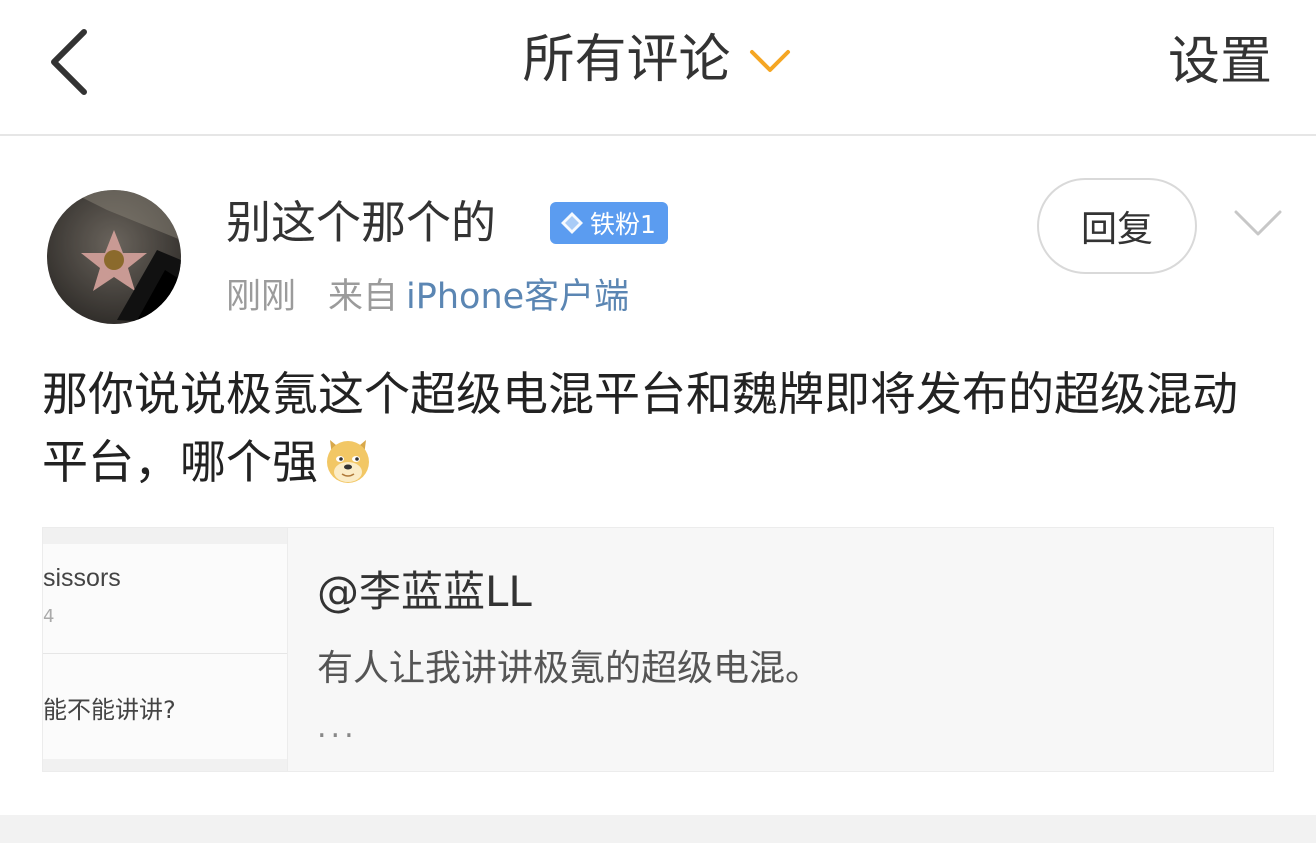 Image resolution: width=1316 pixels, height=843 pixels. I want to click on client-link: iPhone客户端, so click(517, 297).